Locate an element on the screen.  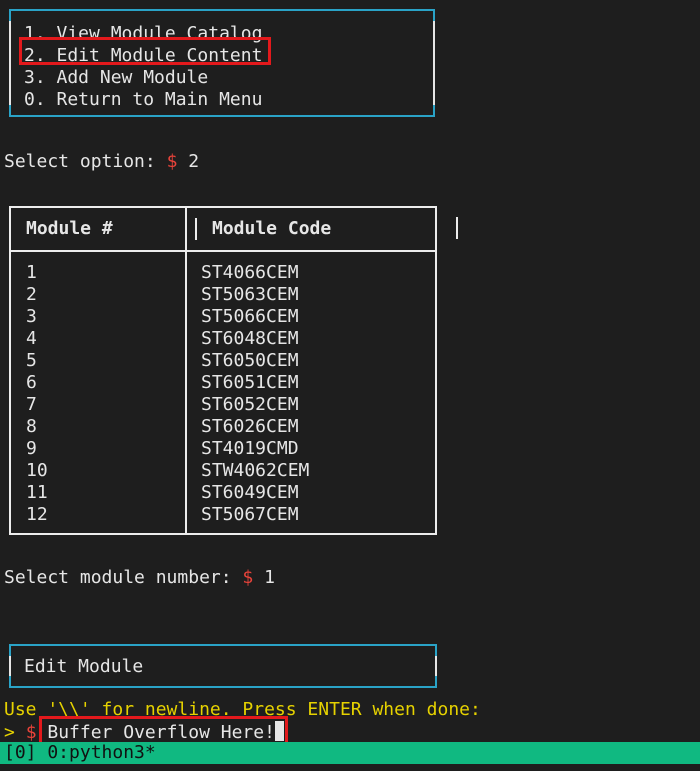
select-module-line: Select module number: $ 1 is located at coordinates (139, 578).